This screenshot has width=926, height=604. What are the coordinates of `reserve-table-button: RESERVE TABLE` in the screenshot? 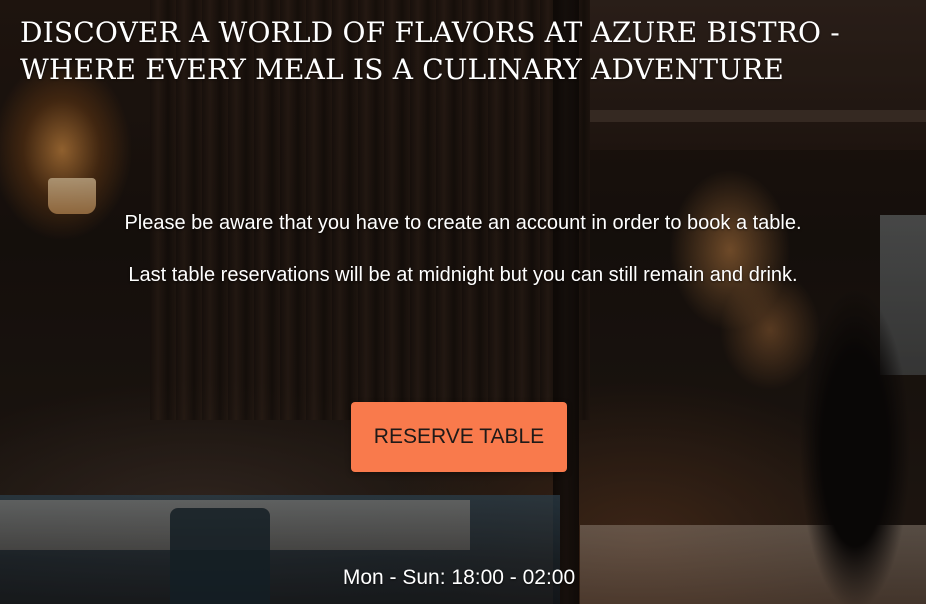 It's located at (459, 437).